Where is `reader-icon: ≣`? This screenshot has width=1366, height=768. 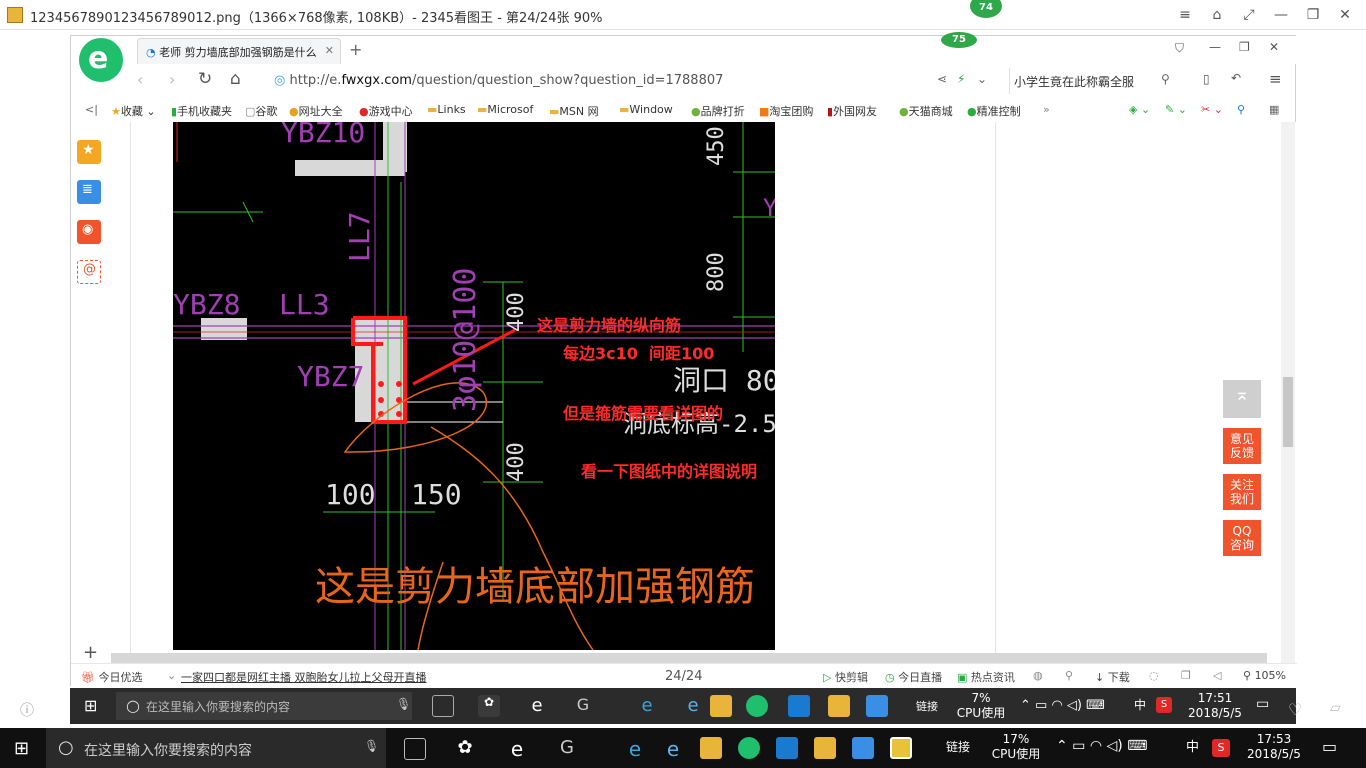 reader-icon: ≣ is located at coordinates (89, 192).